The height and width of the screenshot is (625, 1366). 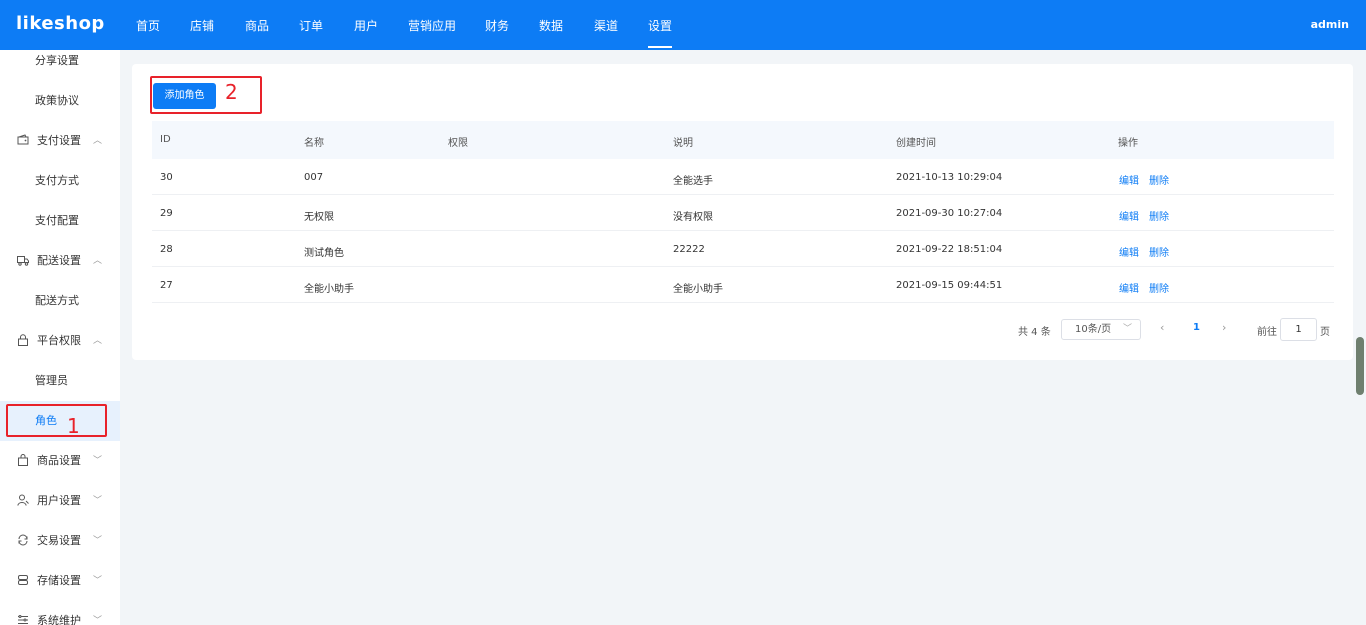 What do you see at coordinates (60, 613) in the screenshot?
I see `sidebar-group-system: 系统维护 ﹀` at bounding box center [60, 613].